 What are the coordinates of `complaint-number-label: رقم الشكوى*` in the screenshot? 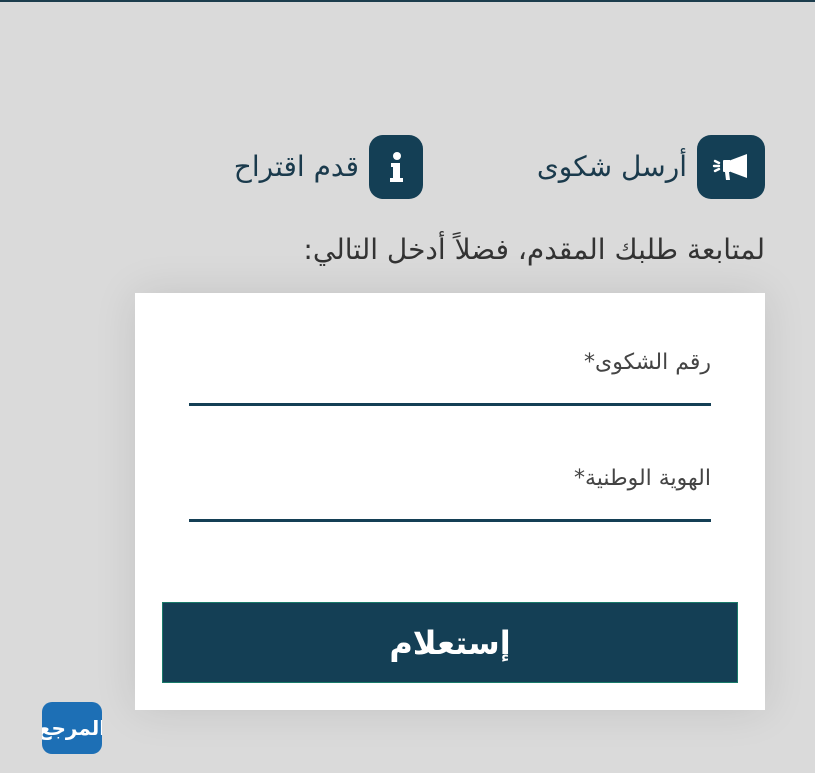 It's located at (647, 362).